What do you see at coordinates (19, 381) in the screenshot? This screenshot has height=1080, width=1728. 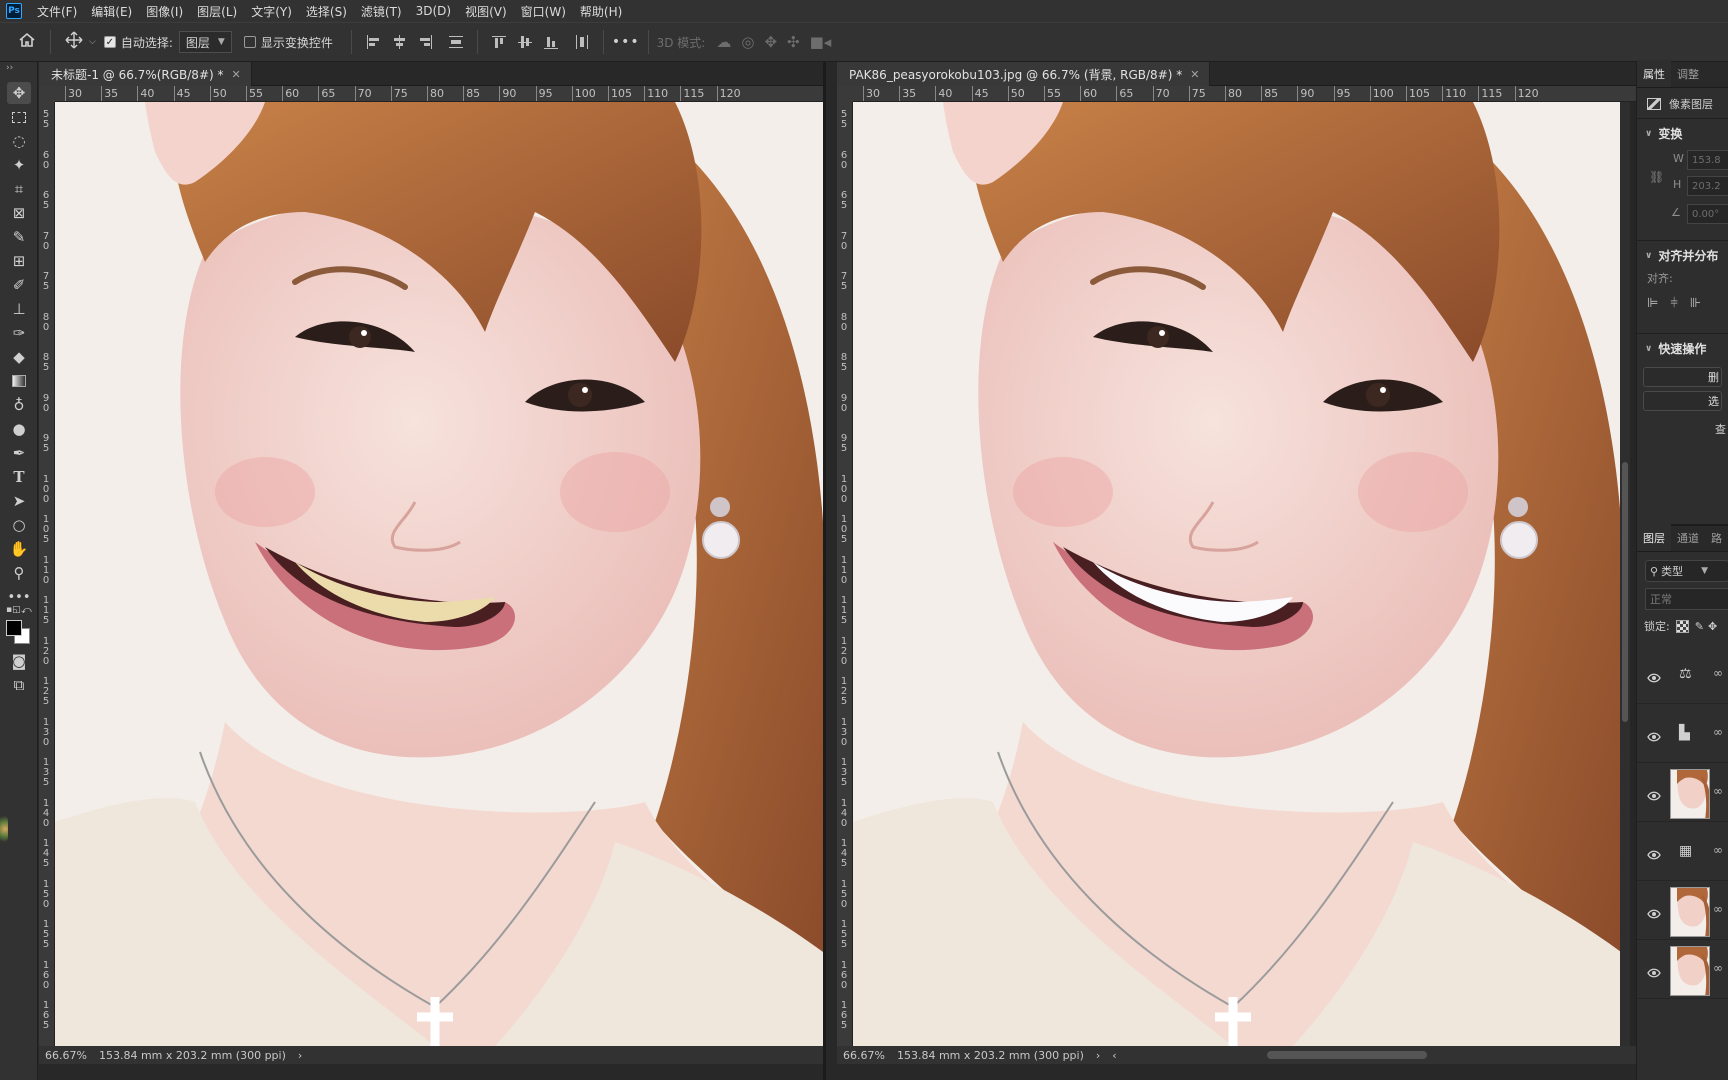 I see `gradient-tool` at bounding box center [19, 381].